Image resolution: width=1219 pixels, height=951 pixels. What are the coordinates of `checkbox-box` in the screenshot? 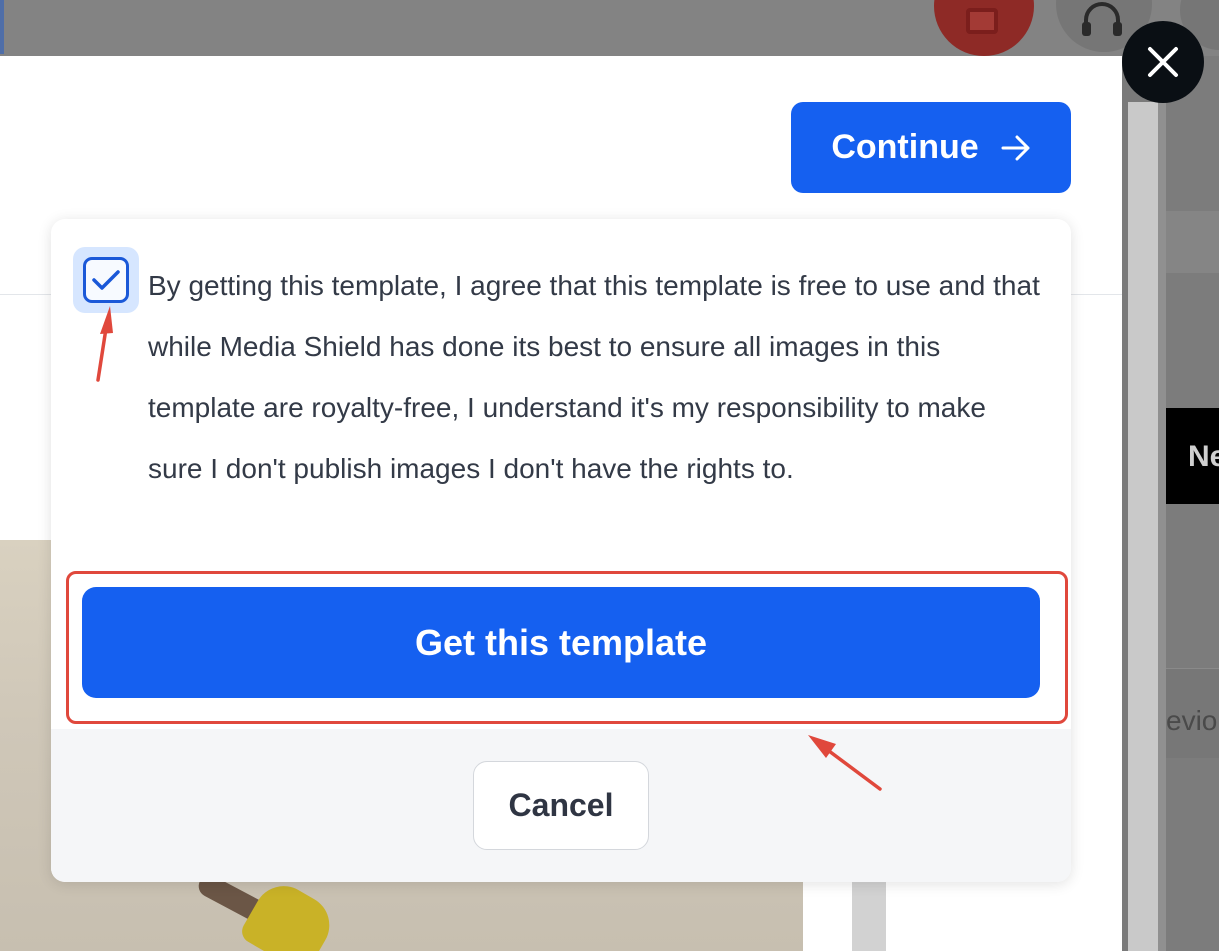 It's located at (106, 280).